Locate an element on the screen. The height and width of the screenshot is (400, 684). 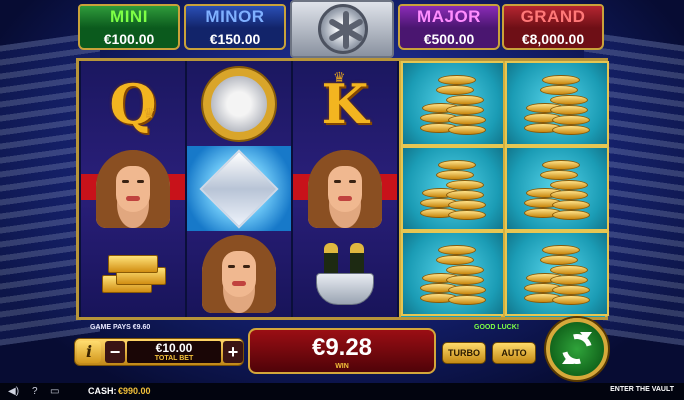
jackpot-grand-name: GRAND is located at coordinates (553, 17).